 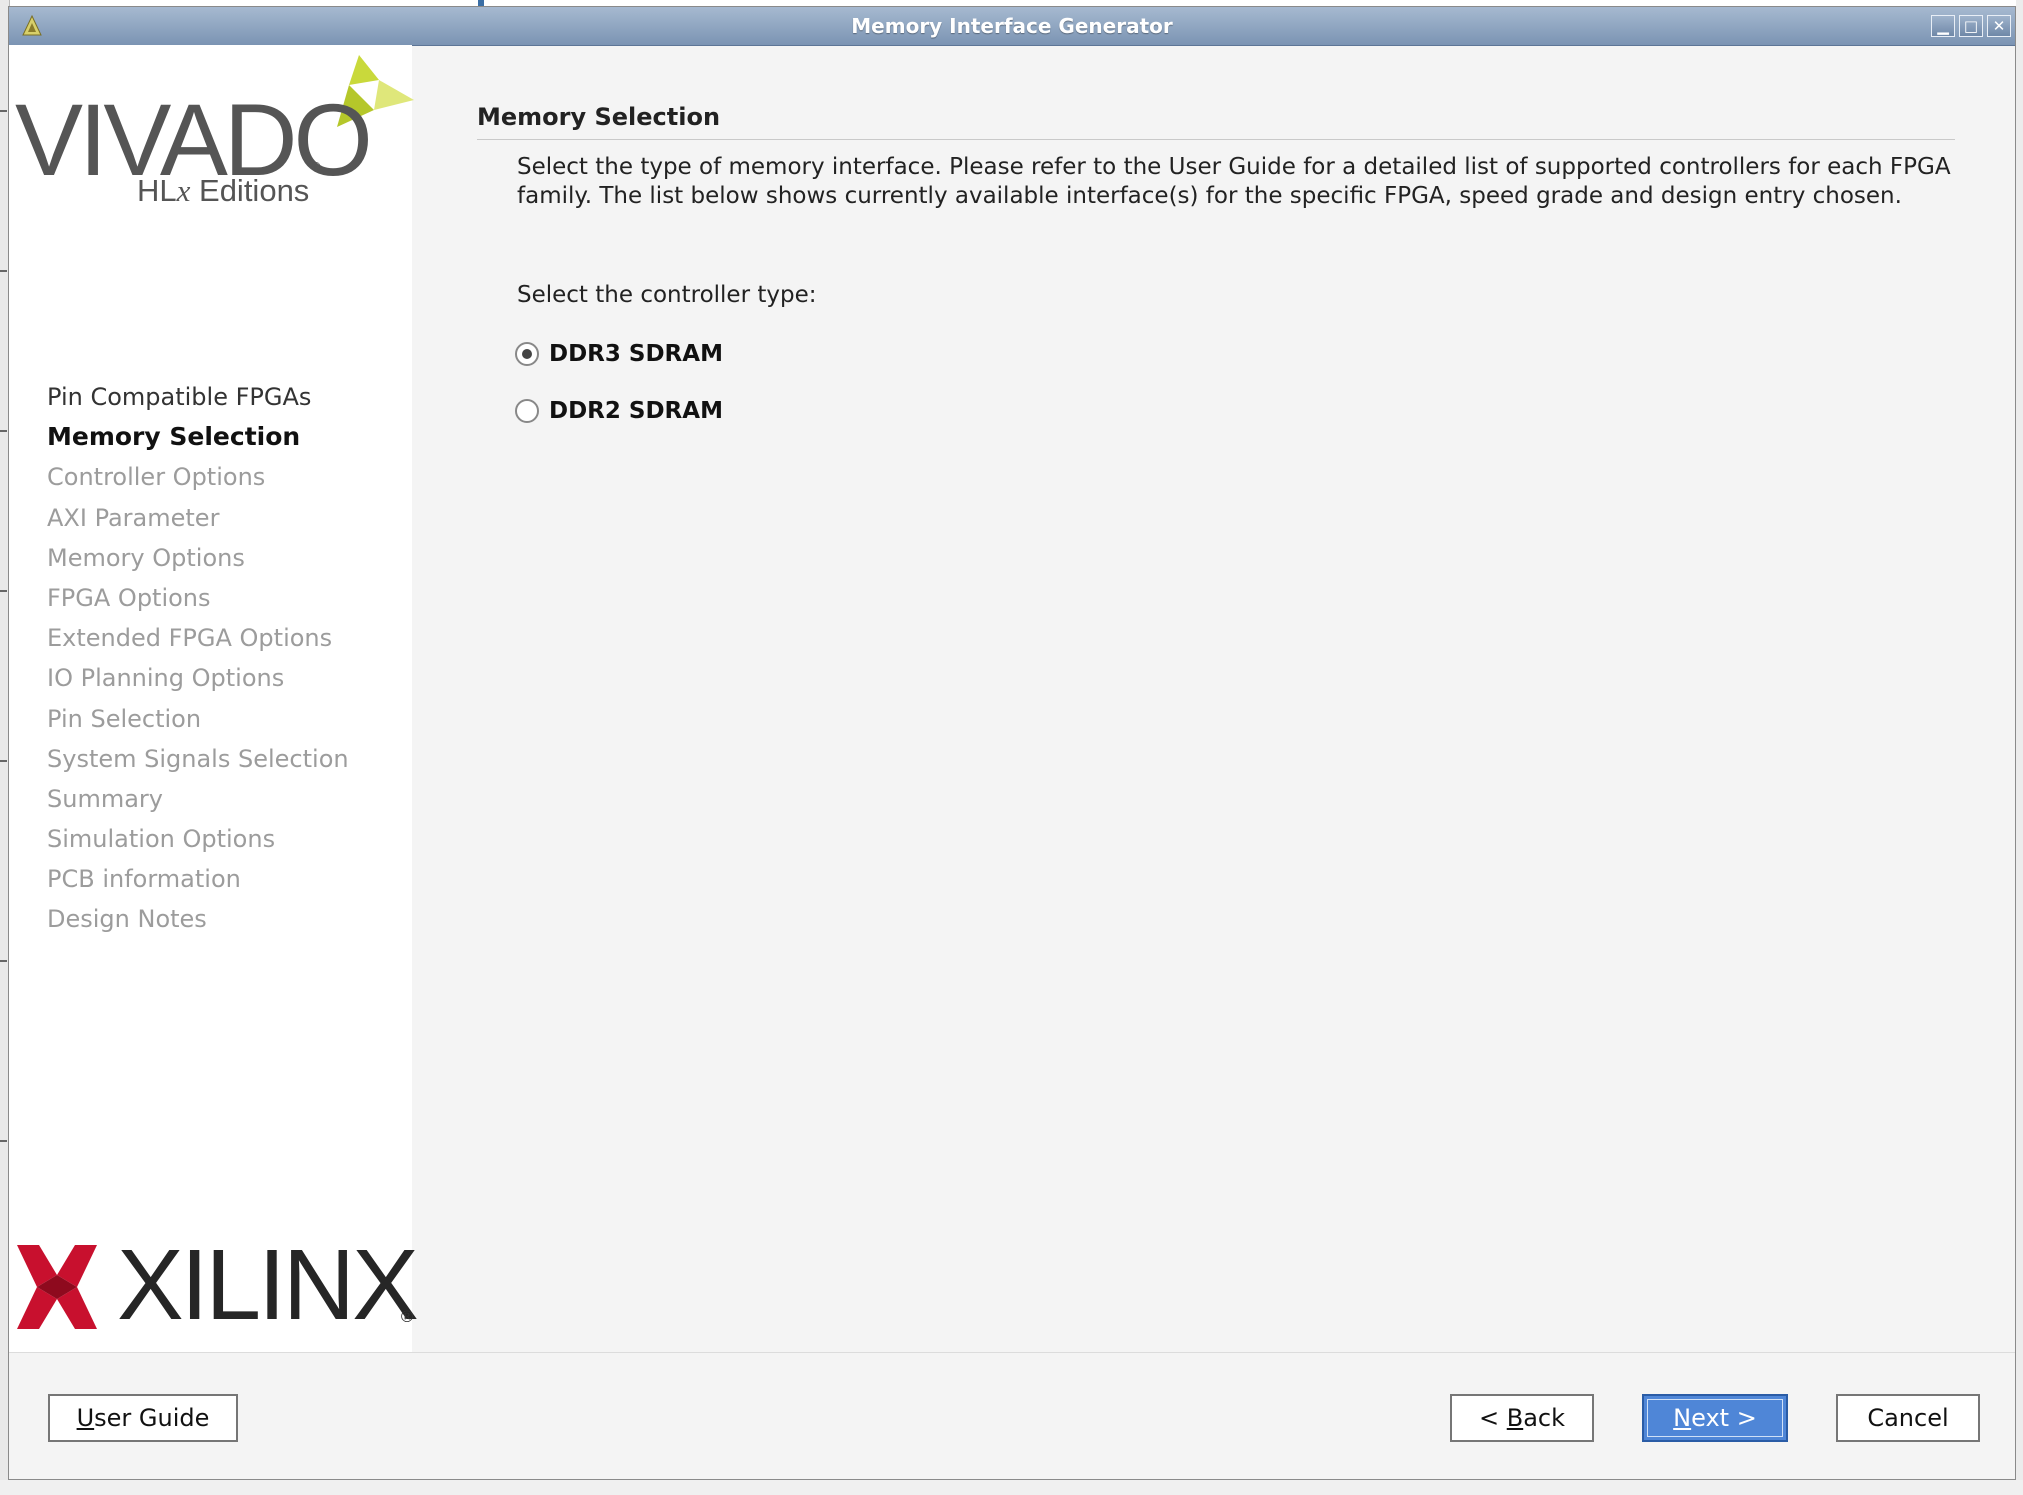 I want to click on ddr2-radio-button, so click(x=527, y=411).